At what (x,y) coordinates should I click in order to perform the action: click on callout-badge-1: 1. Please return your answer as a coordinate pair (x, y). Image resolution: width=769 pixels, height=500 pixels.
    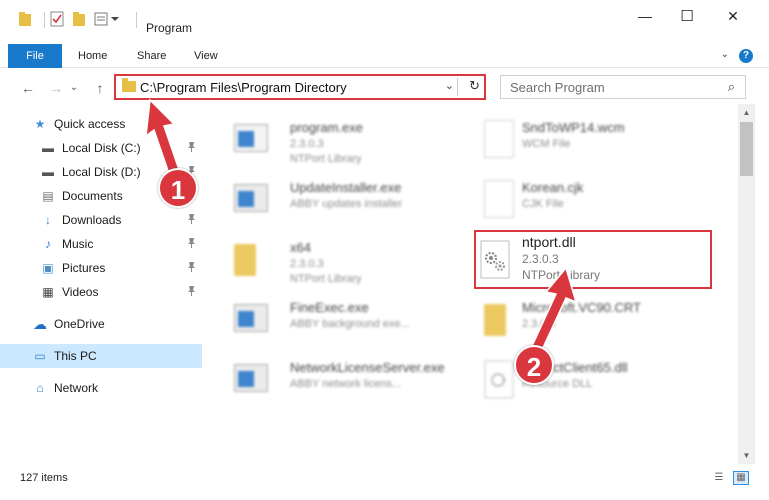
    Looking at the image, I should click on (178, 188).